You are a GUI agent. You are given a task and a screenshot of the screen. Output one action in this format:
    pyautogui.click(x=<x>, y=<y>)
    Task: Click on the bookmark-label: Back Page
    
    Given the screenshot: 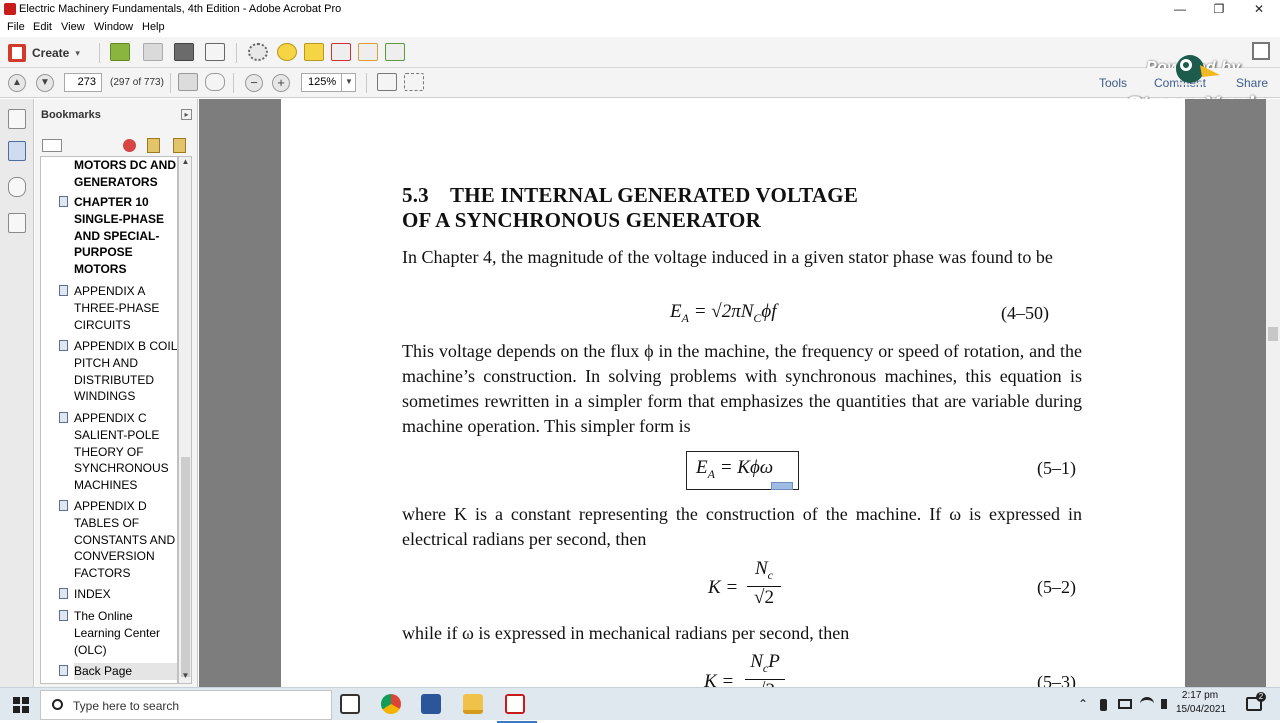 What is the action you would take?
    pyautogui.click(x=125, y=671)
    